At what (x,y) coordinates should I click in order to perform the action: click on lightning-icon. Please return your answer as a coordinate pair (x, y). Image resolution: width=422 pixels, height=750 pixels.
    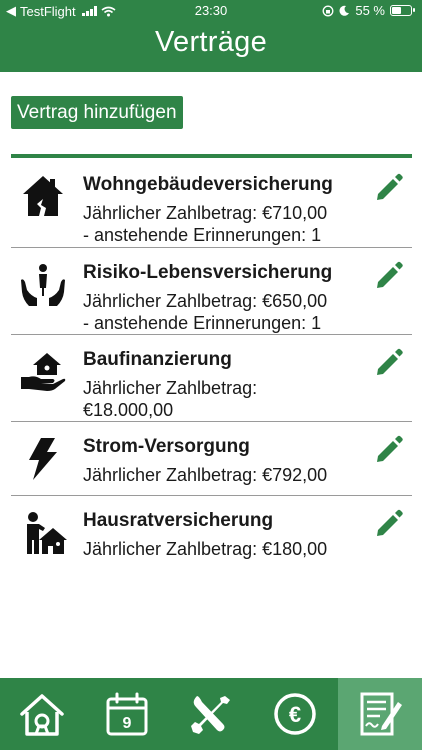
    Looking at the image, I should click on (43, 459).